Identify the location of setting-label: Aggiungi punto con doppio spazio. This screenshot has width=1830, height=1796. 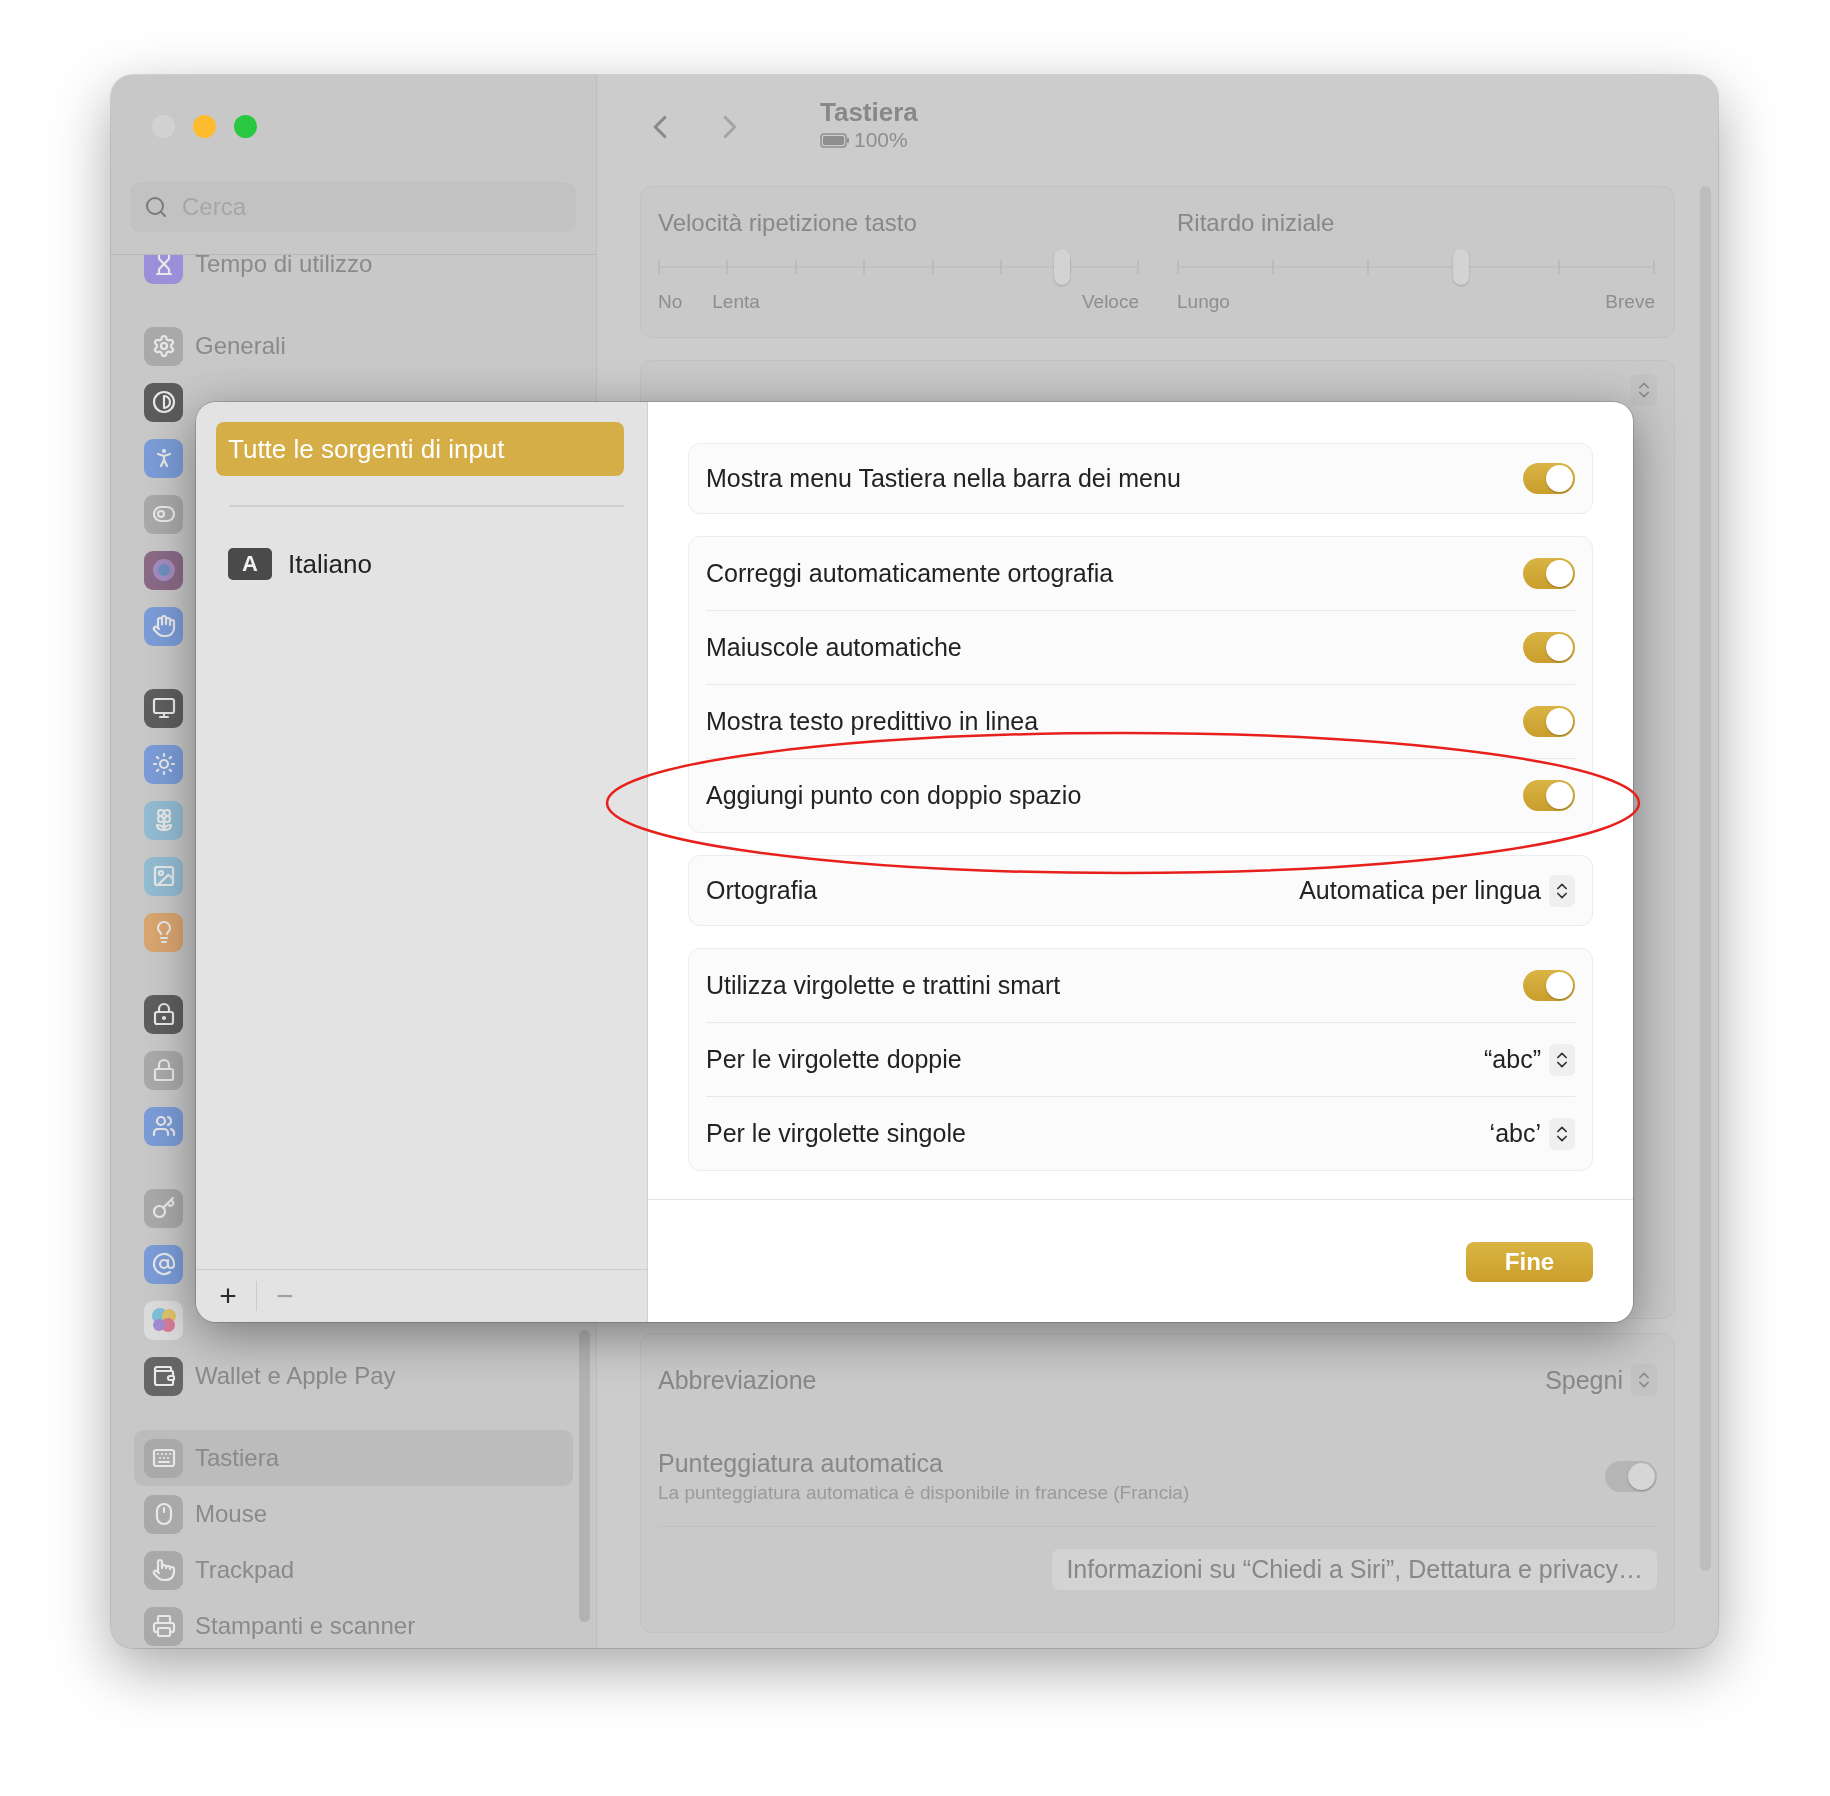
(894, 795).